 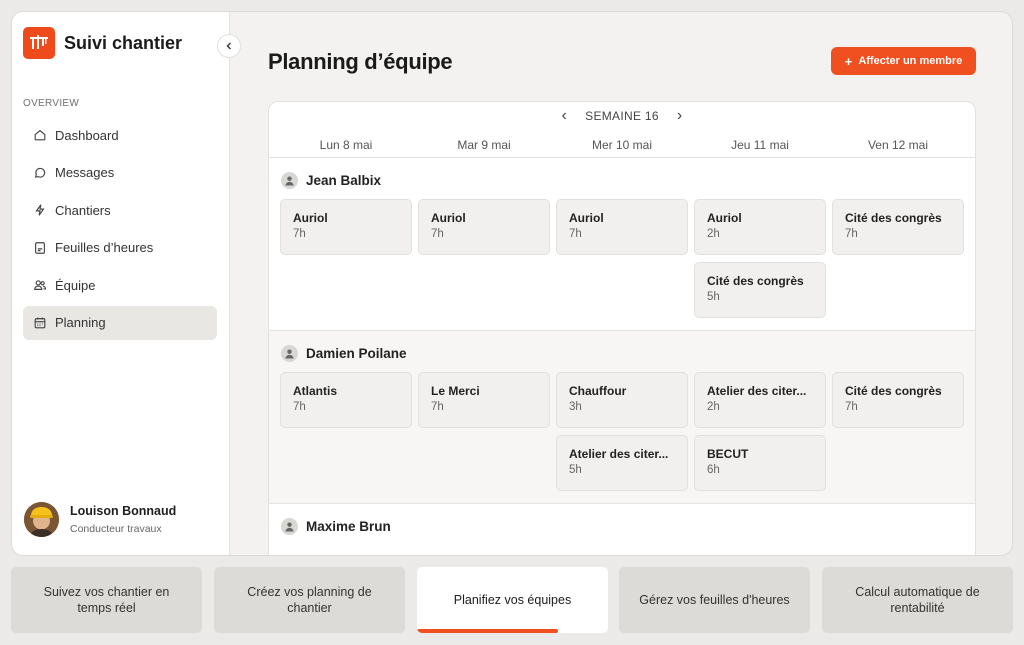 I want to click on feature-tab-label: Planifiez vos équipes, so click(x=512, y=600).